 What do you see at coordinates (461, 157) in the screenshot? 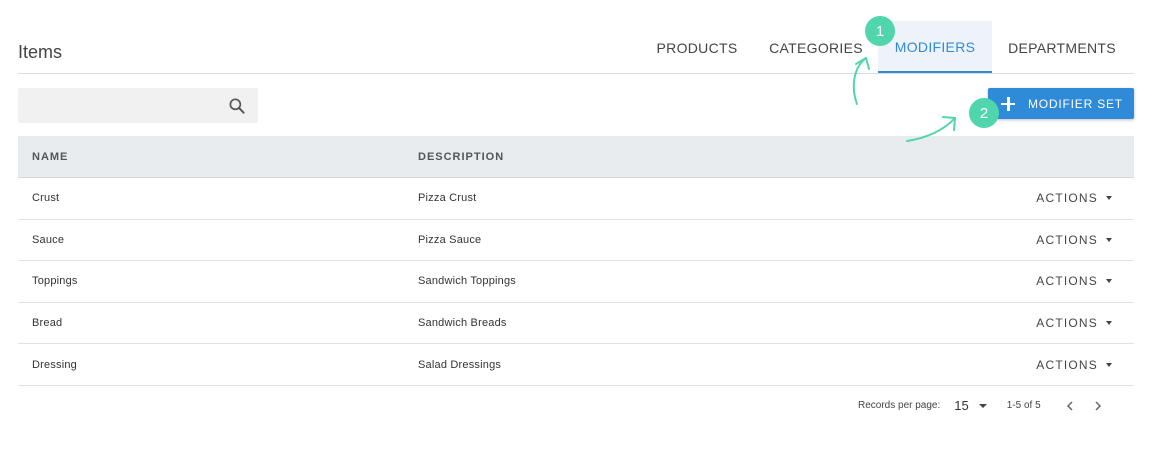
I see `column-header-description: DESCRIPTION` at bounding box center [461, 157].